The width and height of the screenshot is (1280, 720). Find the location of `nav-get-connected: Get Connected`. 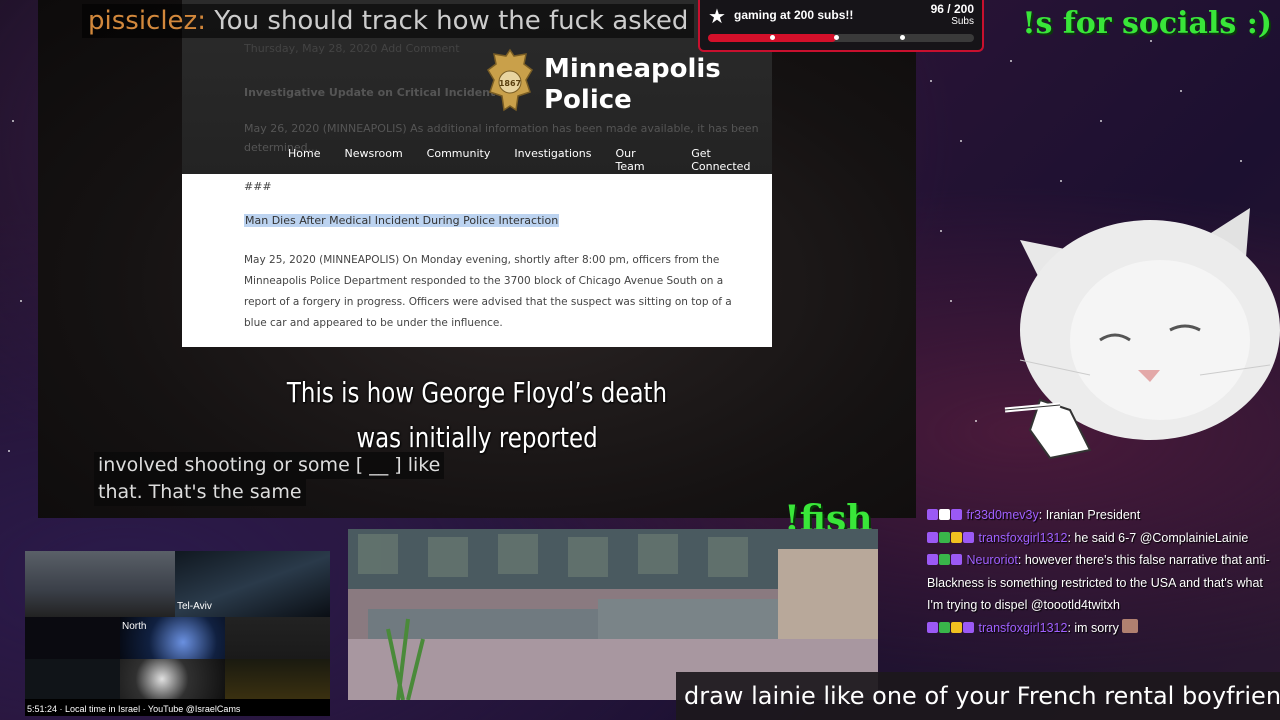

nav-get-connected: Get Connected is located at coordinates (731, 160).